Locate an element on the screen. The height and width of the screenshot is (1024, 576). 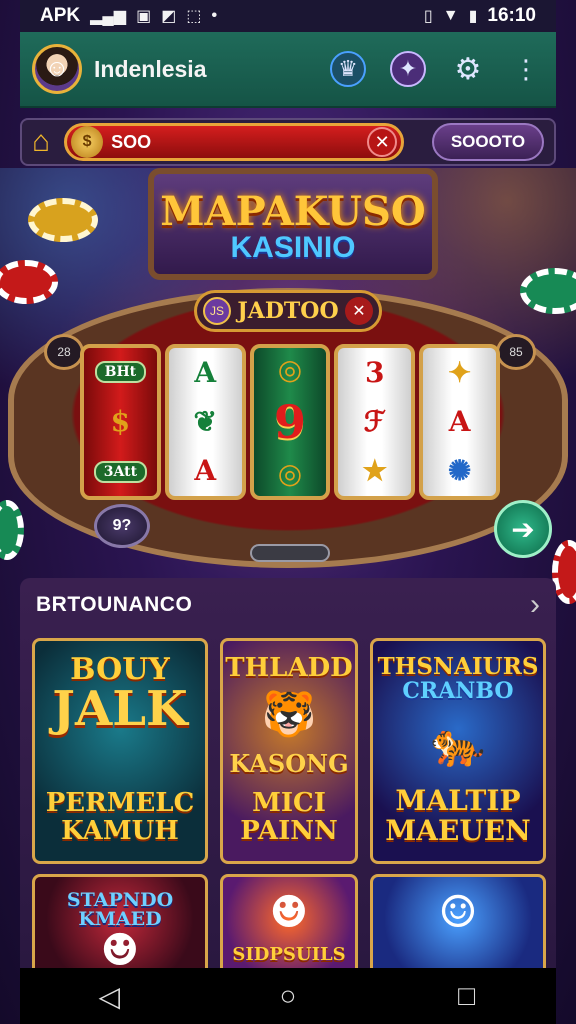
chevron-right-icon: › is located at coordinates (535, 605).